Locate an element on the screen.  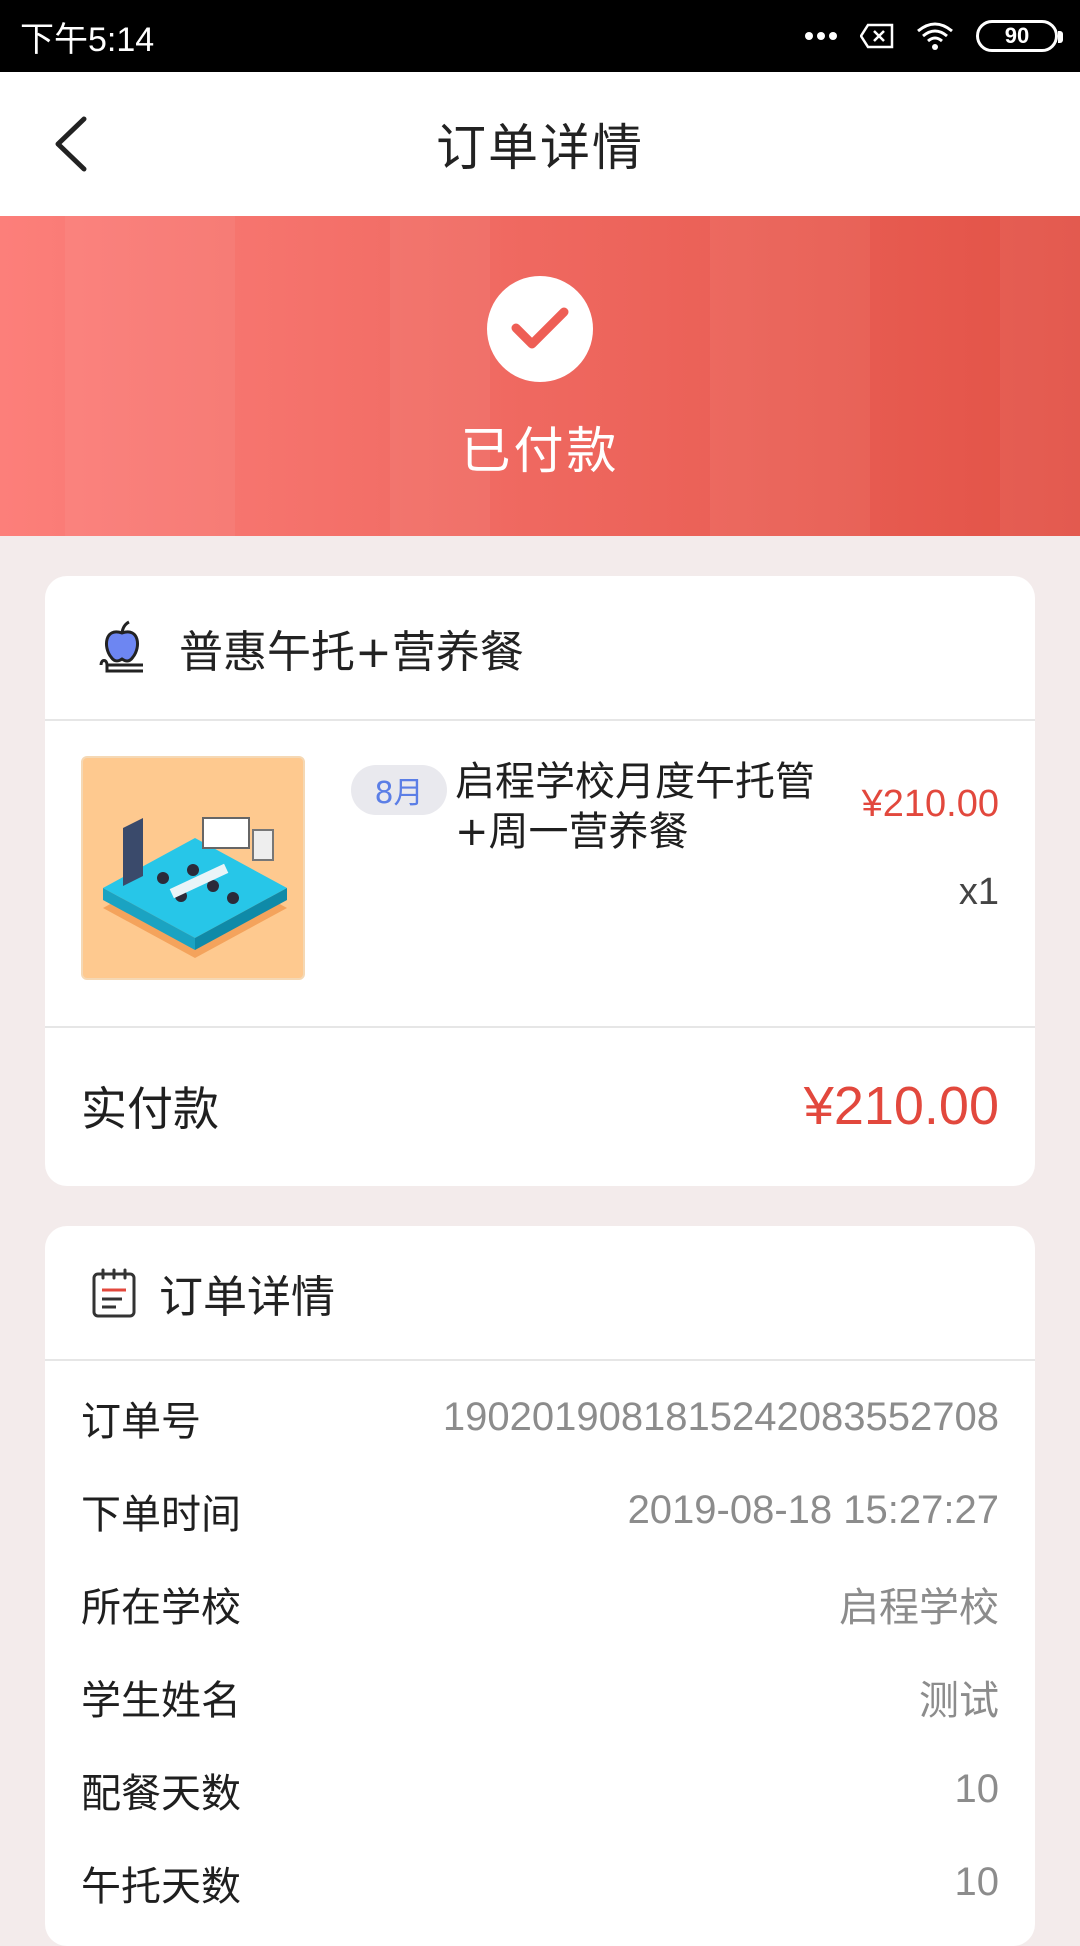
wifi-icon is located at coordinates (935, 36).